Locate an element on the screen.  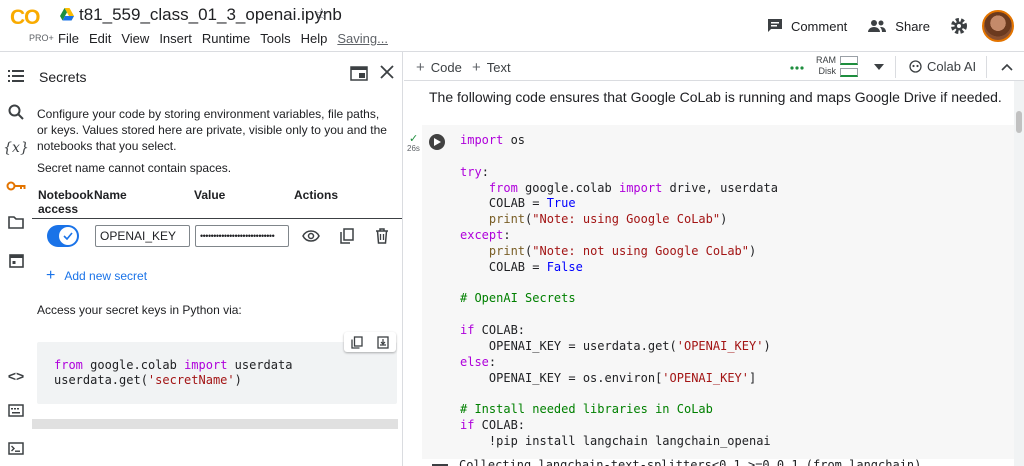
search-icon is located at coordinates (16, 112).